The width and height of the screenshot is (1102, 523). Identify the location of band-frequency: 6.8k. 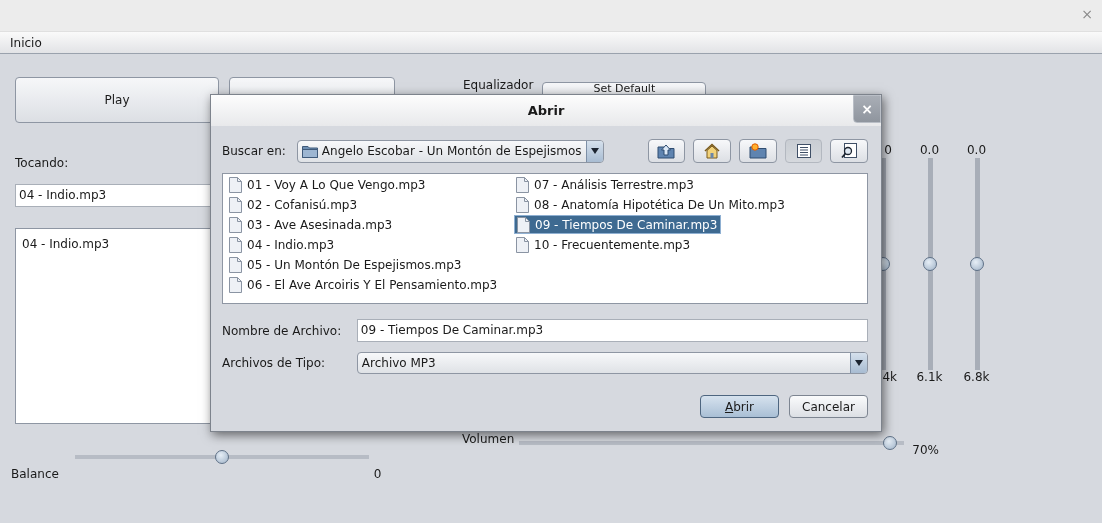
(976, 377).